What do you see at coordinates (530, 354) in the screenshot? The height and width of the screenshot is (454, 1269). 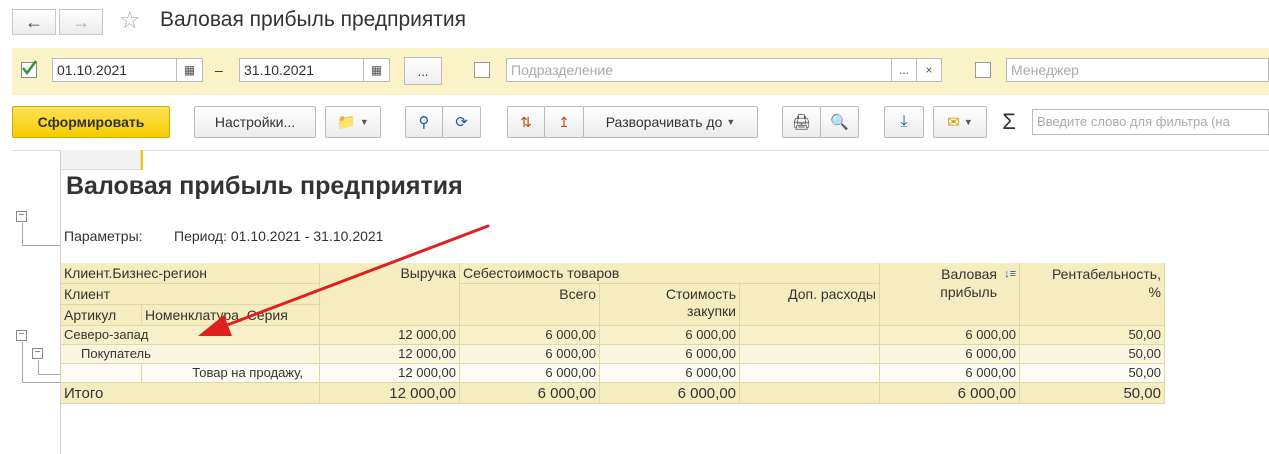 I see `row-client-cost-total: 6 000,00` at bounding box center [530, 354].